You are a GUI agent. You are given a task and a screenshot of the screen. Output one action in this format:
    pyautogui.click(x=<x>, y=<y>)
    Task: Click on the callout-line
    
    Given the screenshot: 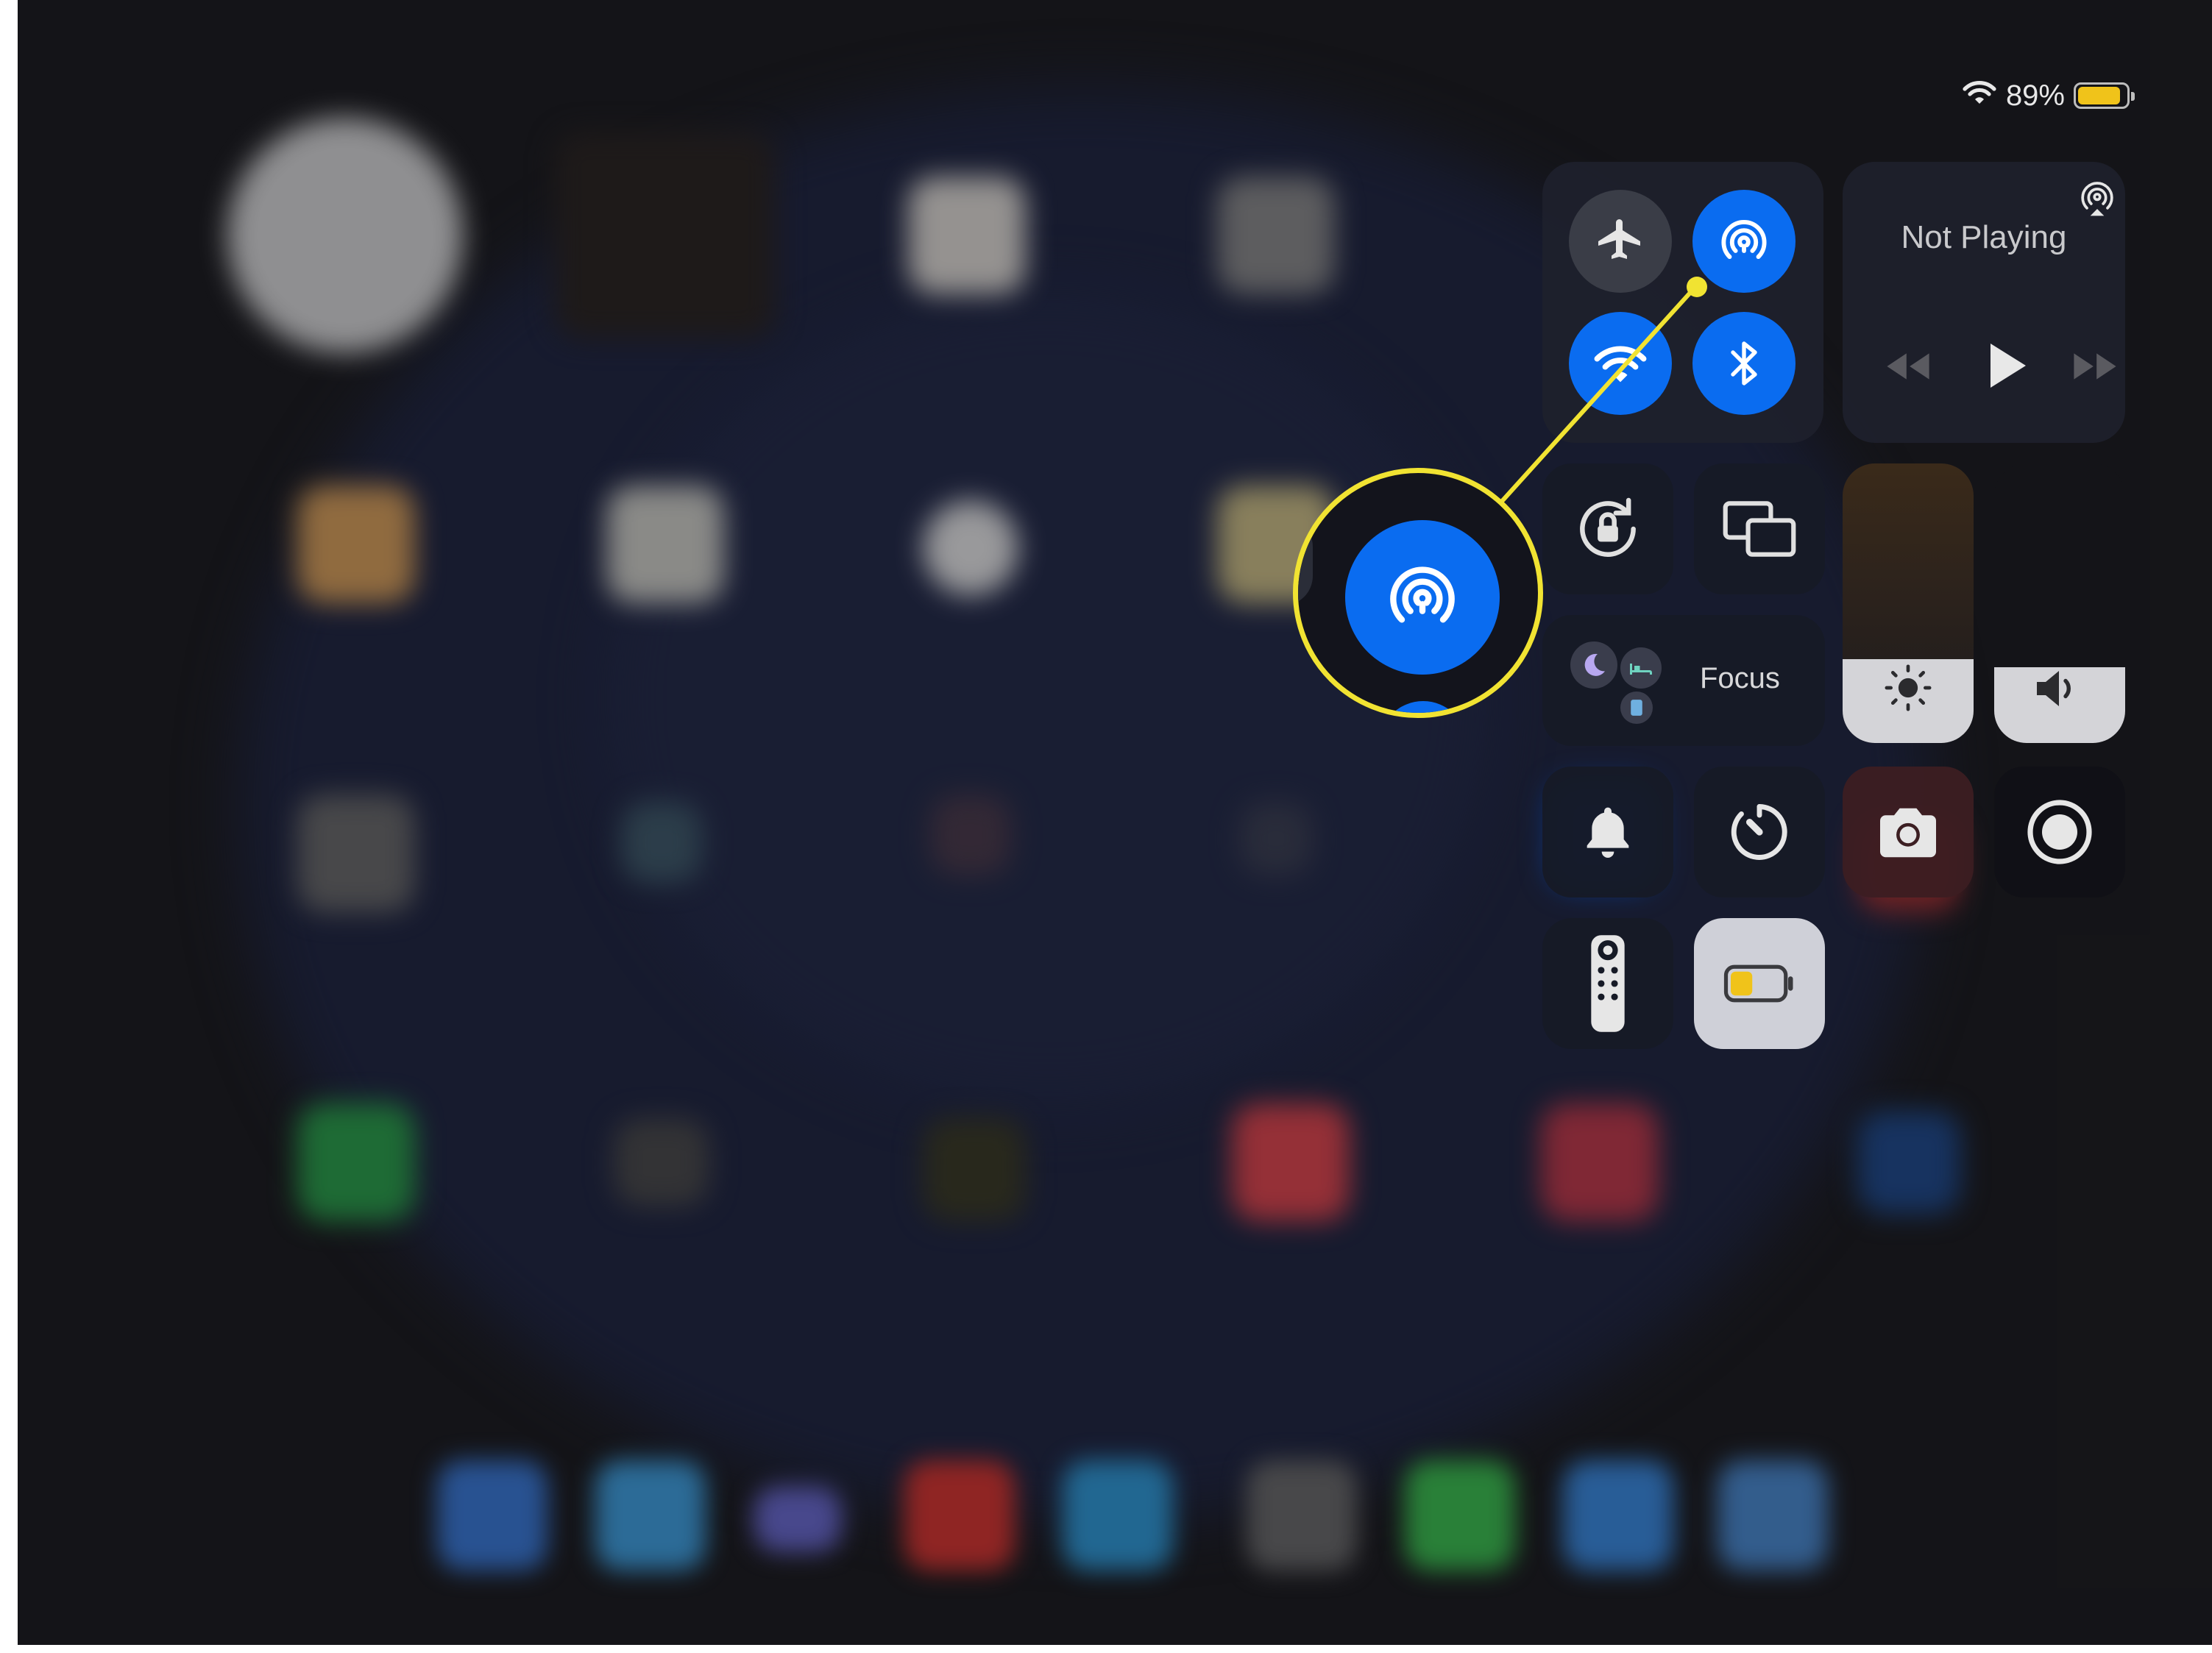 What is the action you would take?
    pyautogui.click(x=1598, y=397)
    